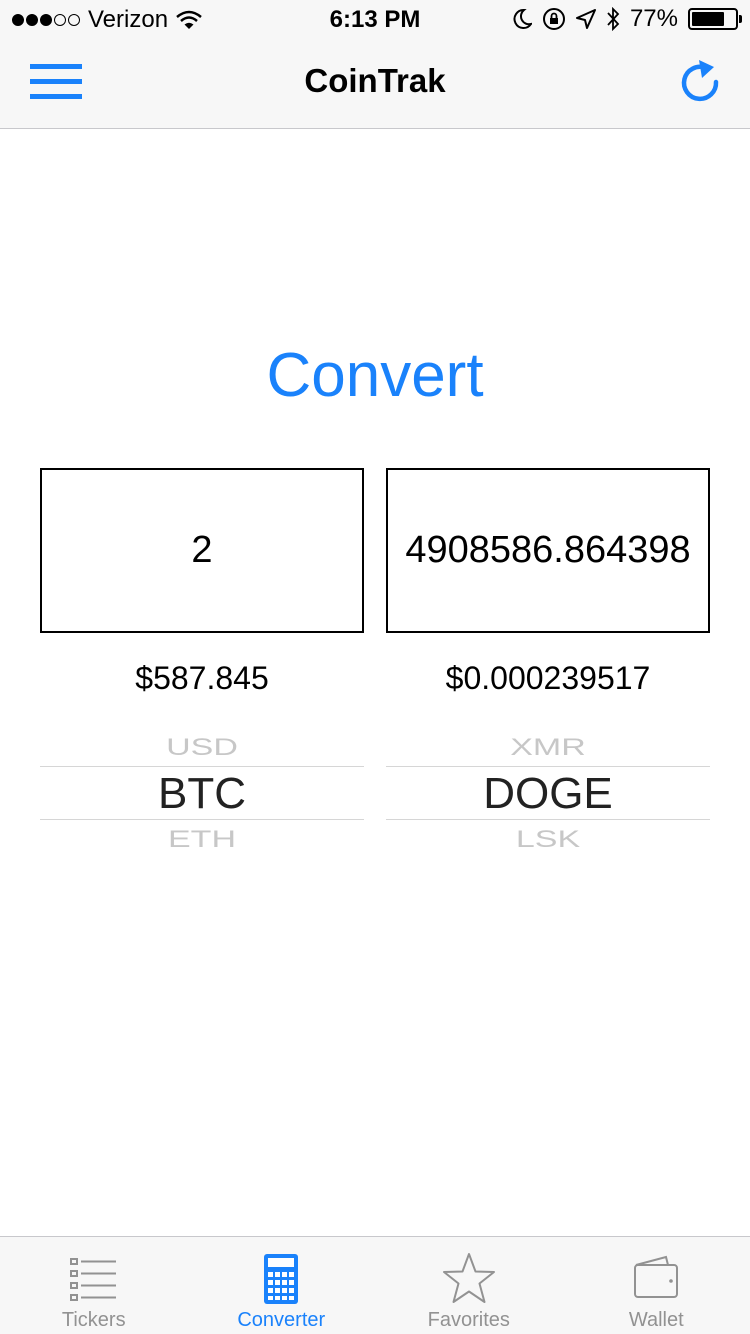  I want to click on star-icon, so click(468, 1278).